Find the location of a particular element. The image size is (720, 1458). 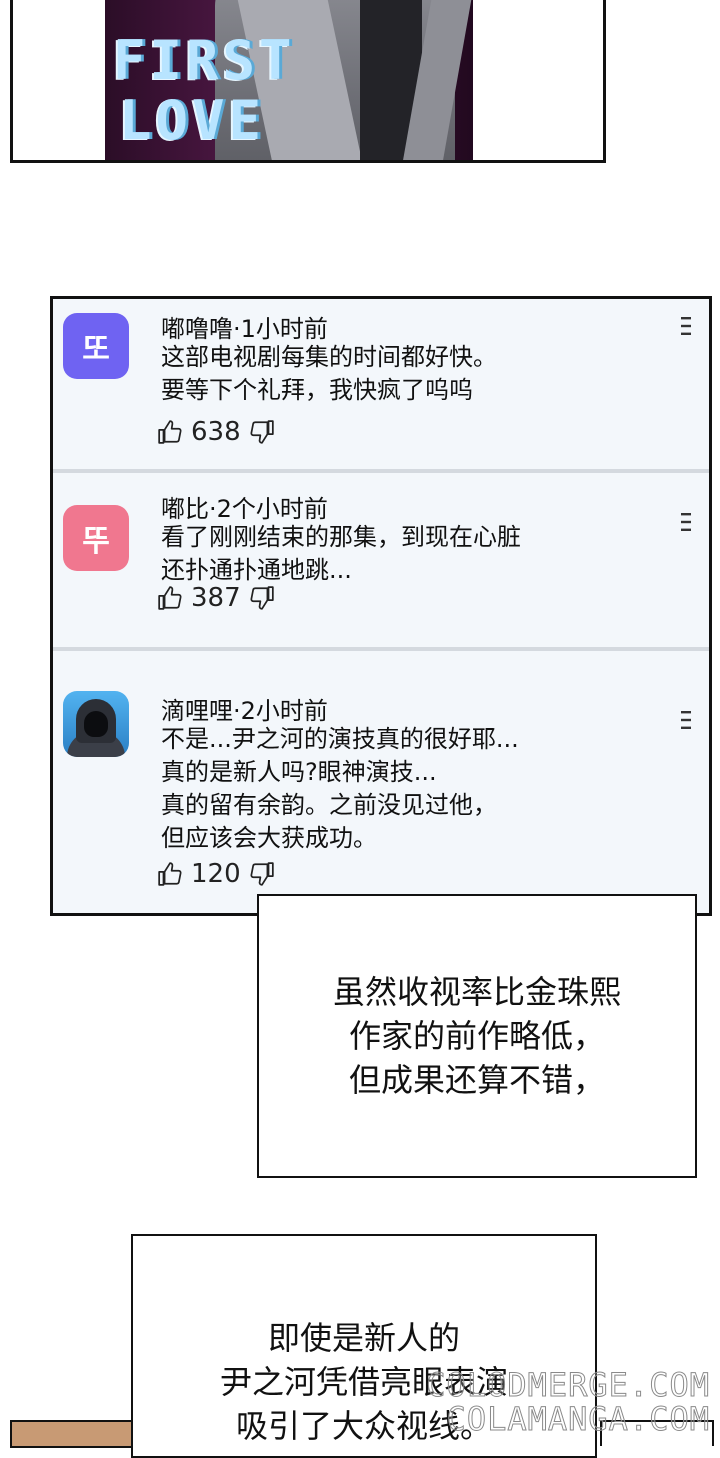

poster-title-line2: LOVE is located at coordinates (192, 120).